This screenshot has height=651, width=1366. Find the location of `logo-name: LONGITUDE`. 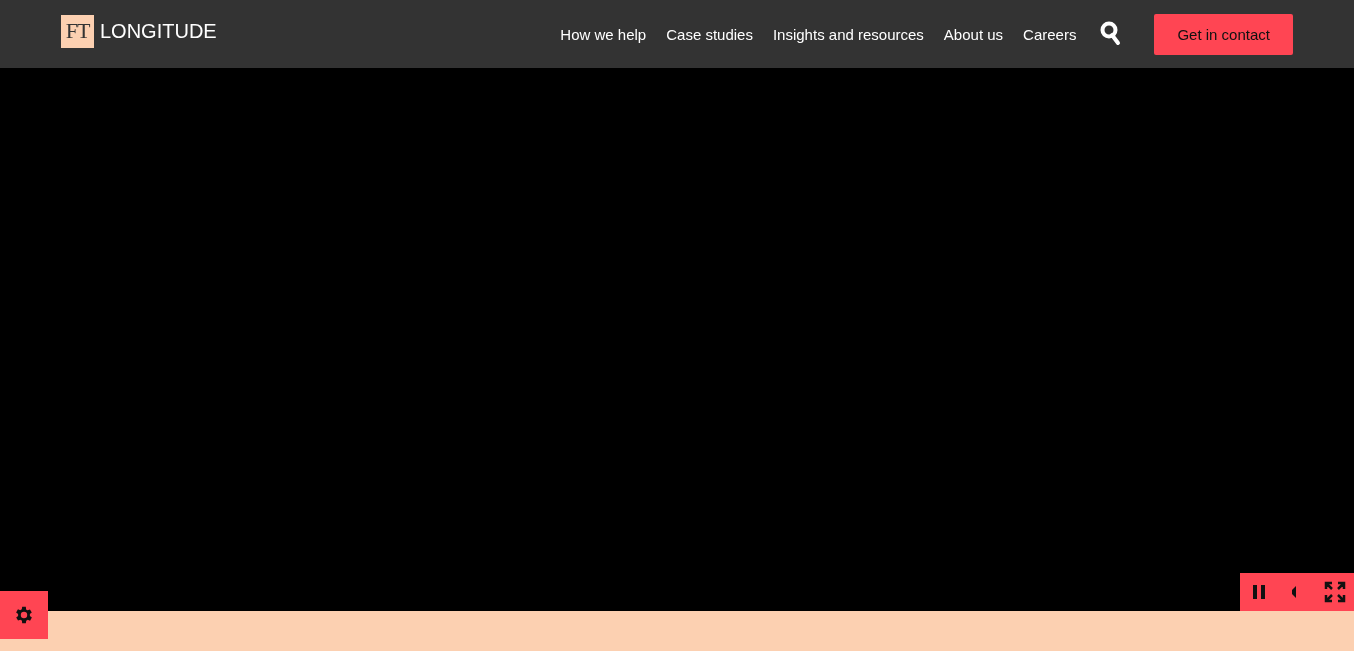

logo-name: LONGITUDE is located at coordinates (158, 31).